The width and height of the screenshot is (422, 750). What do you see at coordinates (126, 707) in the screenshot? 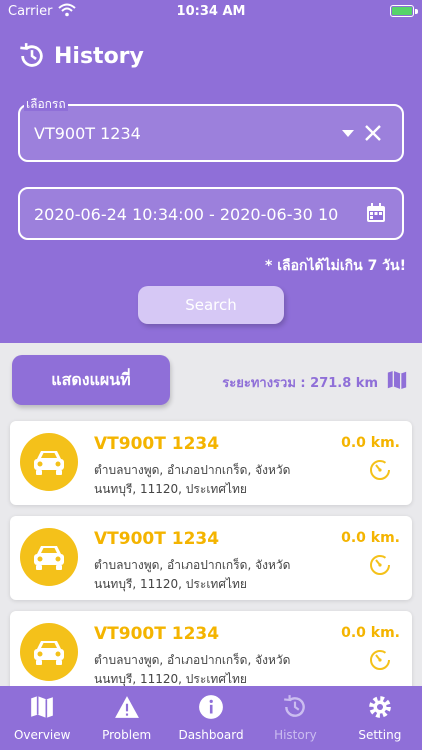
I see `warning-icon` at bounding box center [126, 707].